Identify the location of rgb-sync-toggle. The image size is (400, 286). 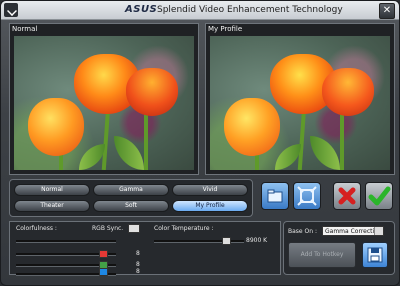
(134, 228).